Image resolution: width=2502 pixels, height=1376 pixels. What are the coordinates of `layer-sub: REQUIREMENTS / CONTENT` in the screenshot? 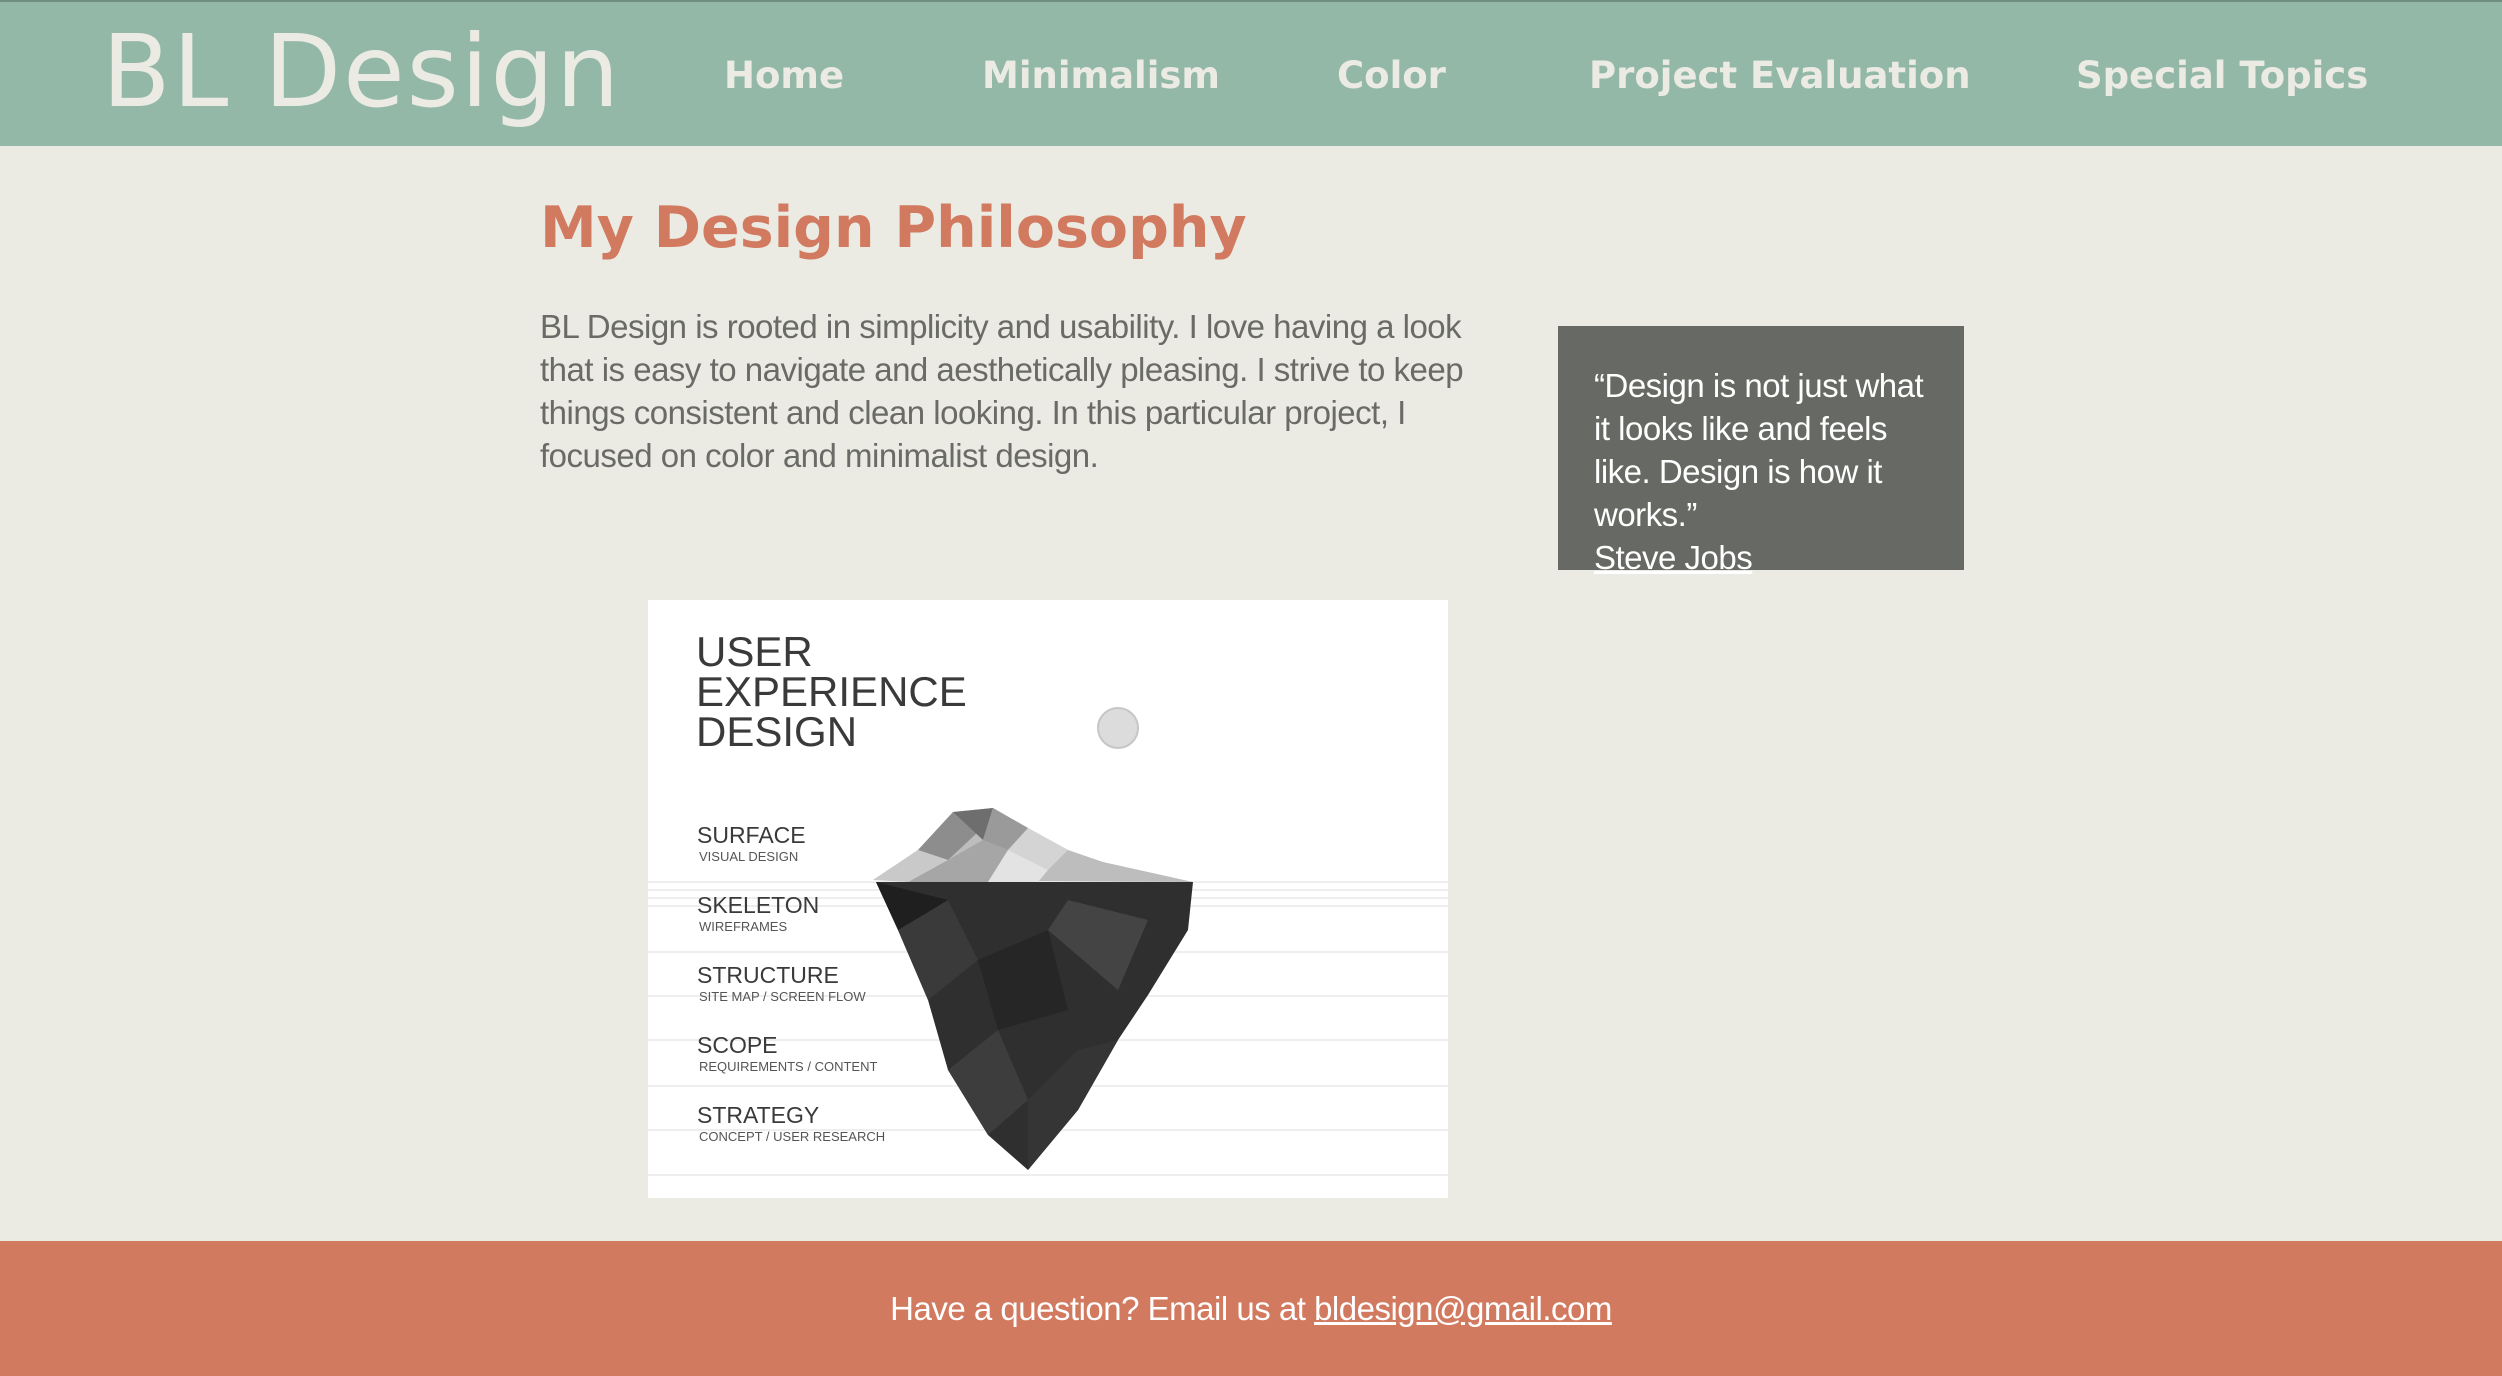 It's located at (788, 1066).